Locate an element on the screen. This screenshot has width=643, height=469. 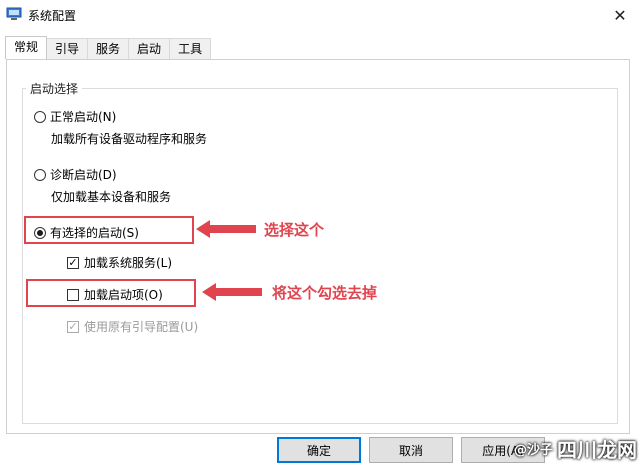
watermark-text: 四川龙网 is located at coordinates (597, 450).